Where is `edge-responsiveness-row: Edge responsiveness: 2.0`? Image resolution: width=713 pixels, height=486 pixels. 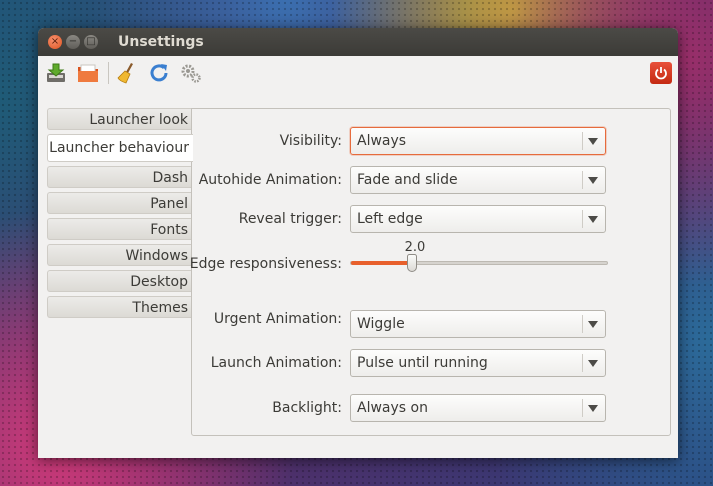 edge-responsiveness-row: Edge responsiveness: 2.0 is located at coordinates (430, 262).